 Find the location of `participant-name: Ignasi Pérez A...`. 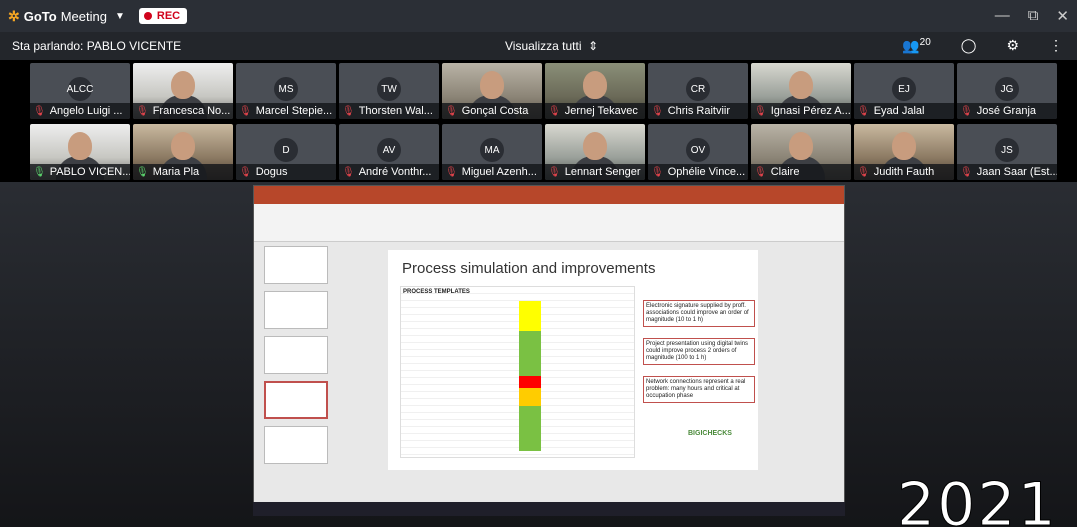

participant-name: Ignasi Pérez A... is located at coordinates (810, 111).